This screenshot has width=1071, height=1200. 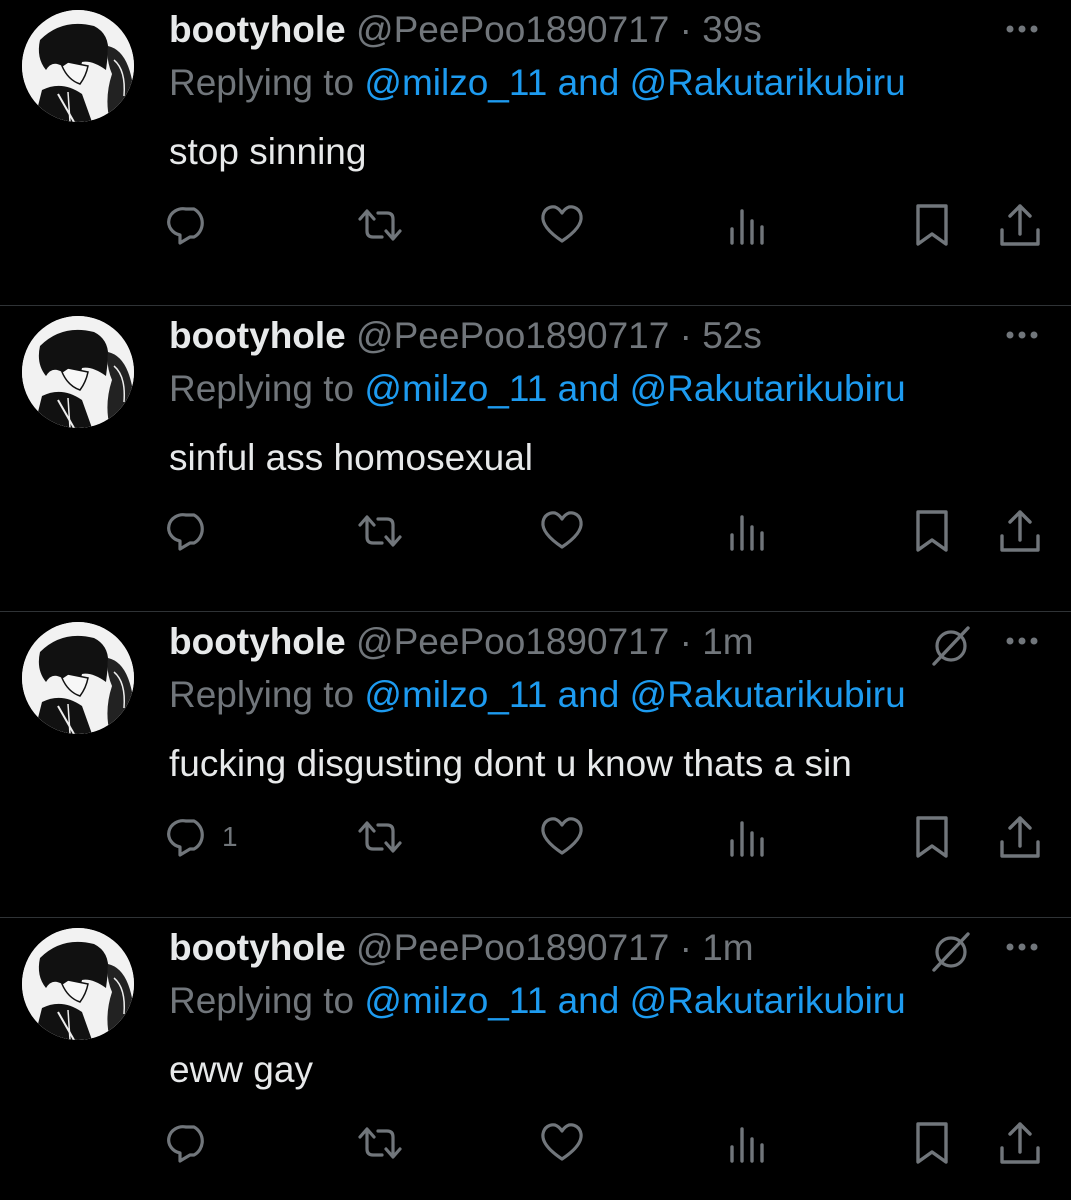 I want to click on tweet-header: bootyhole @PeePoo1890717 · 39s, so click(x=465, y=30).